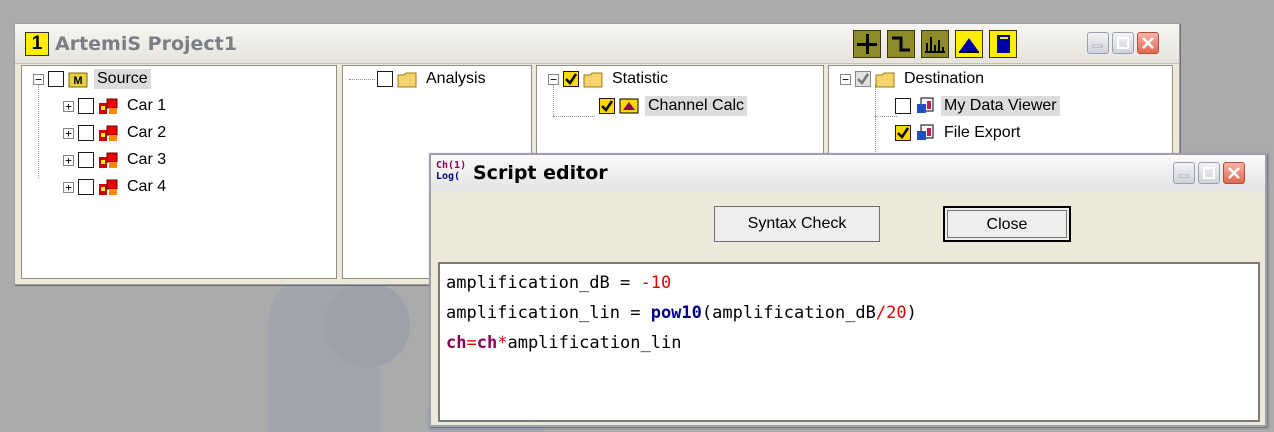 This screenshot has height=432, width=1274. I want to click on crosshair-tool-button, so click(867, 44).